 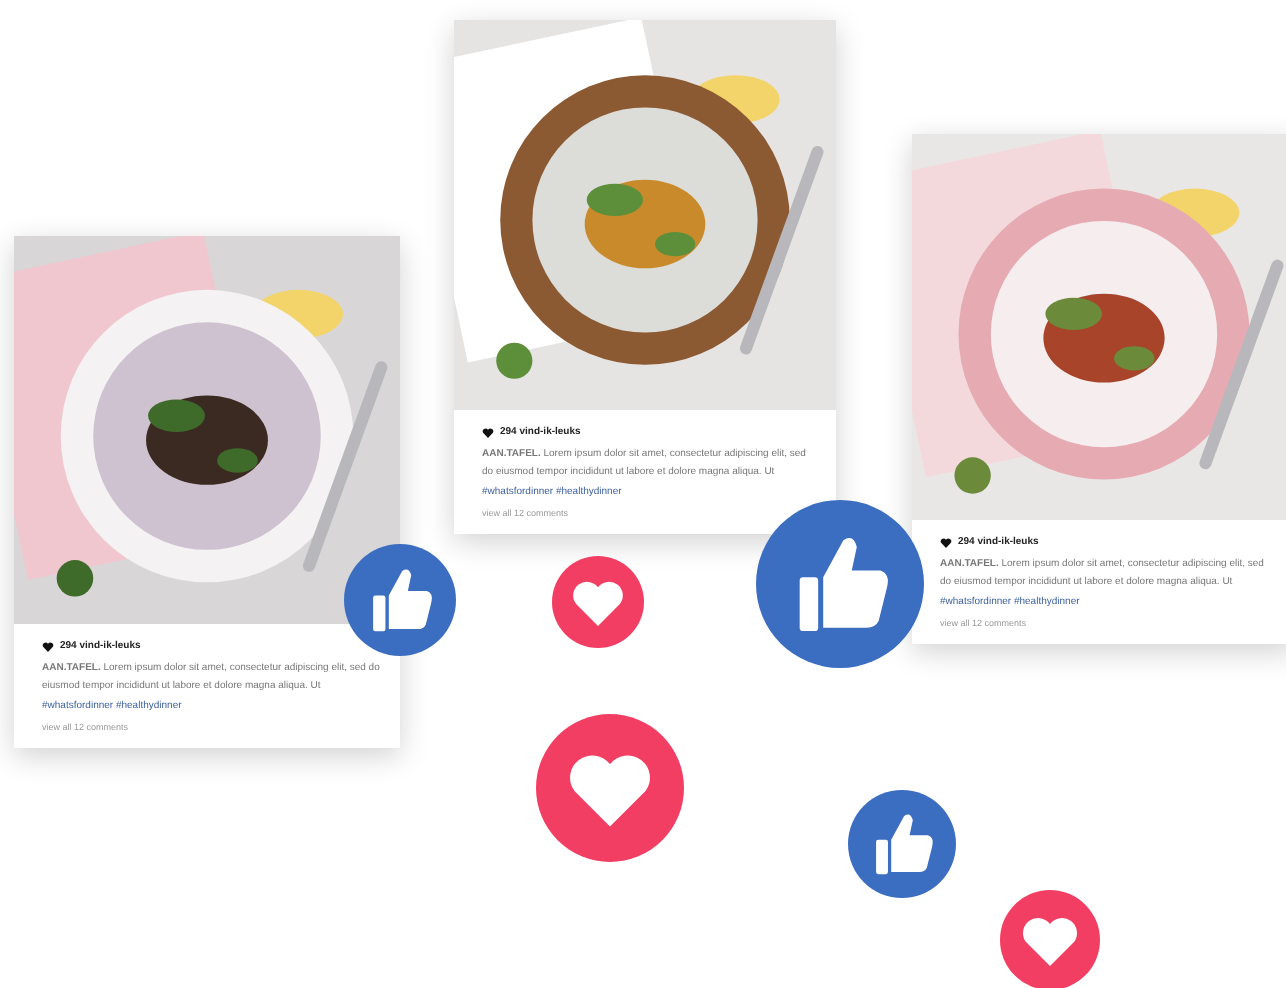 I want to click on thumbs-up-icon, so click(x=902, y=844).